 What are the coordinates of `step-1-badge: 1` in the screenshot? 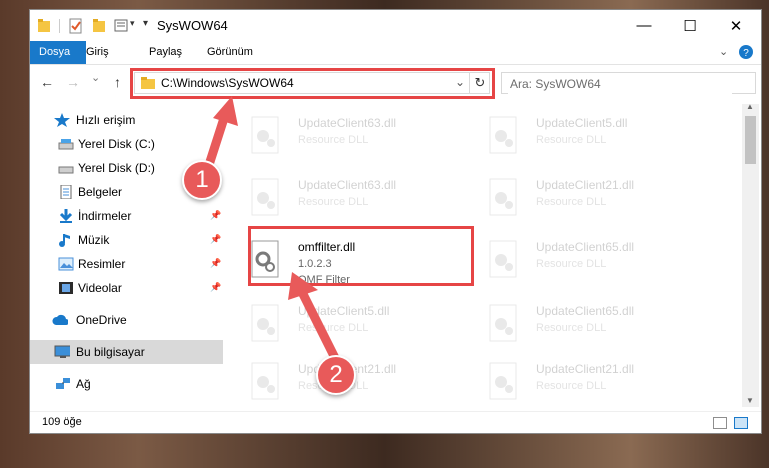 It's located at (202, 180).